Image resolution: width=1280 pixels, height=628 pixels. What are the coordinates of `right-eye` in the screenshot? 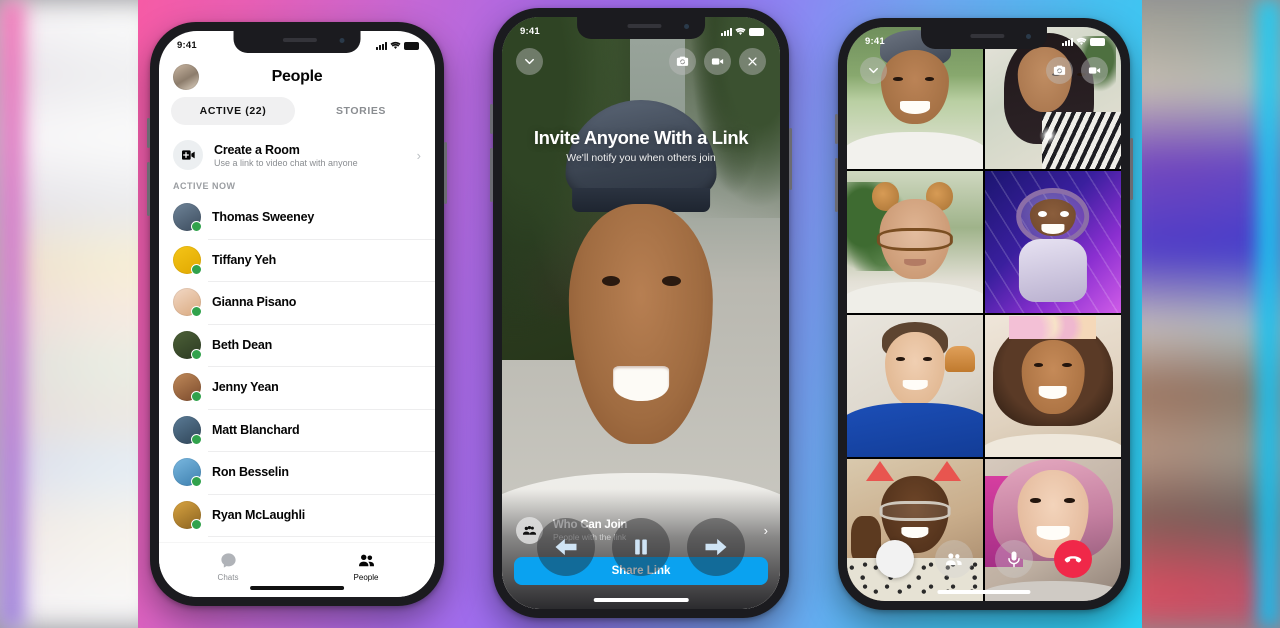 It's located at (1069, 501).